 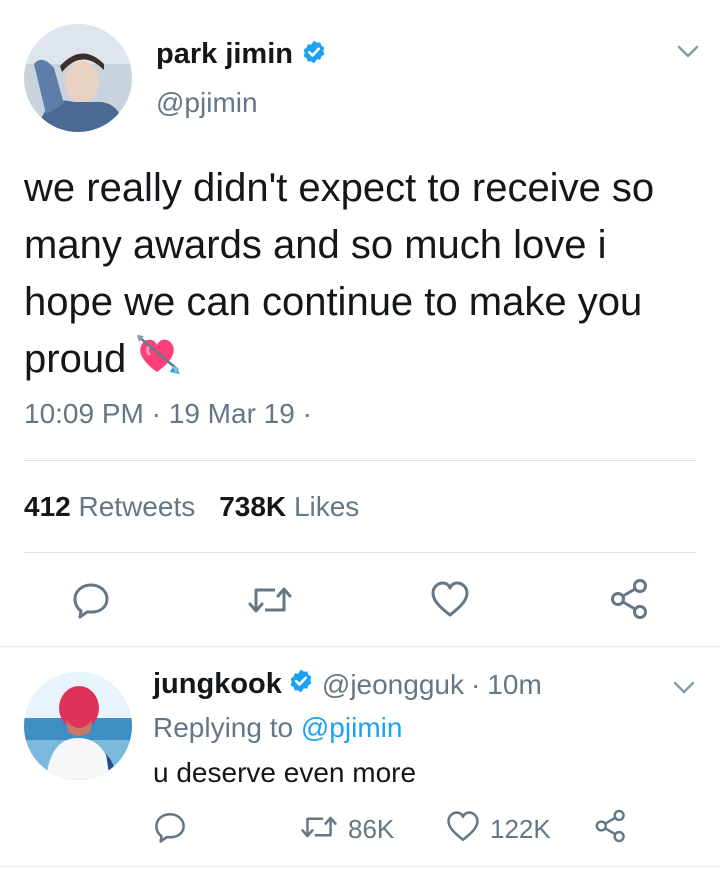 What do you see at coordinates (289, 506) in the screenshot?
I see `likes-stat: 738K Likes` at bounding box center [289, 506].